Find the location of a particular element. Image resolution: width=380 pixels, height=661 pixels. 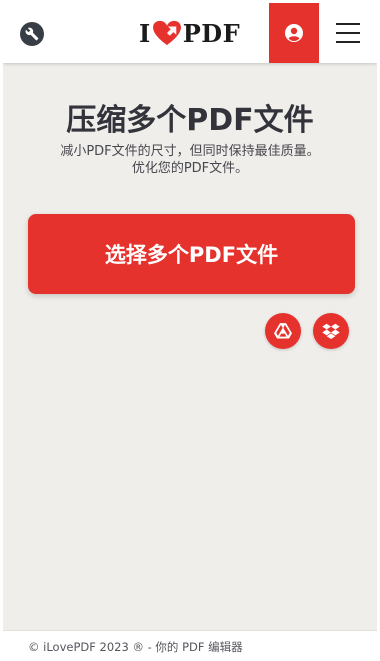

dropbox-icon is located at coordinates (331, 331).